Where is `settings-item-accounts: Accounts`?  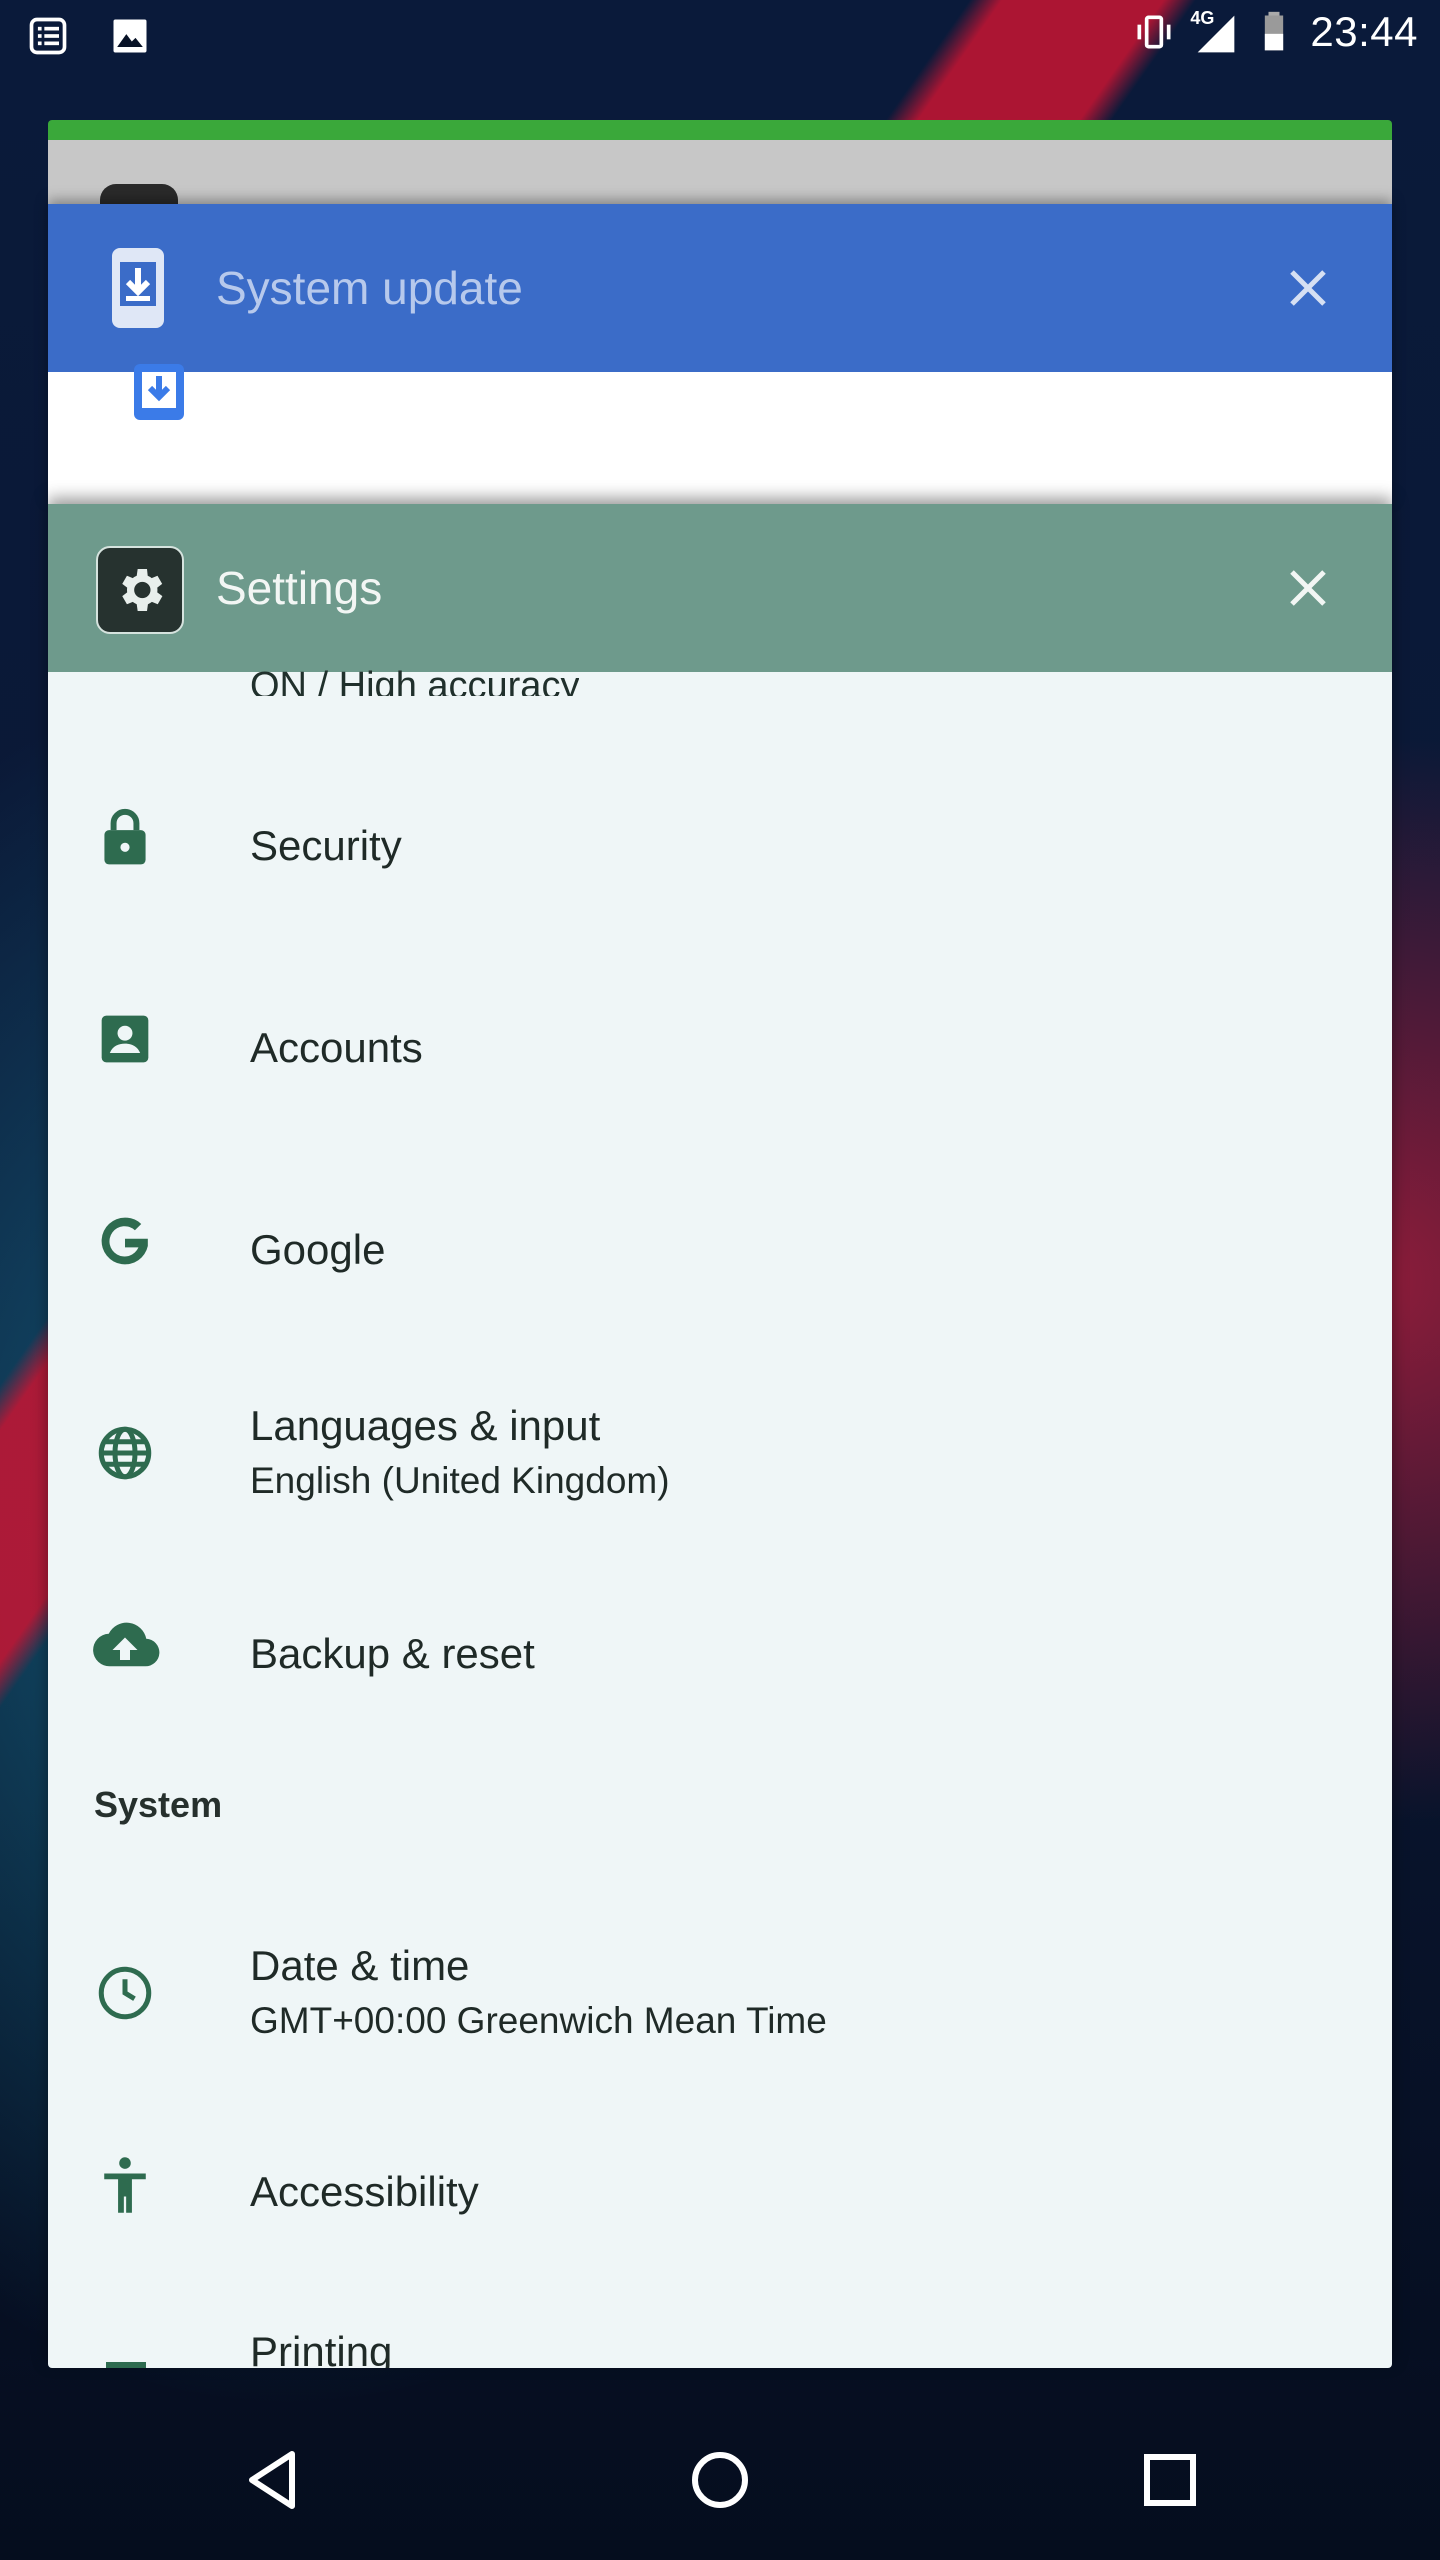 settings-item-accounts: Accounts is located at coordinates (720, 1049).